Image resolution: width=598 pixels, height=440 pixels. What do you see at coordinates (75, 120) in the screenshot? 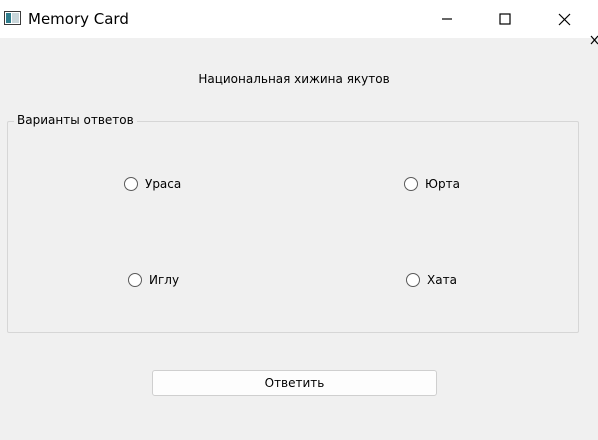
I see `answers-group-title: Варианты ответов` at bounding box center [75, 120].